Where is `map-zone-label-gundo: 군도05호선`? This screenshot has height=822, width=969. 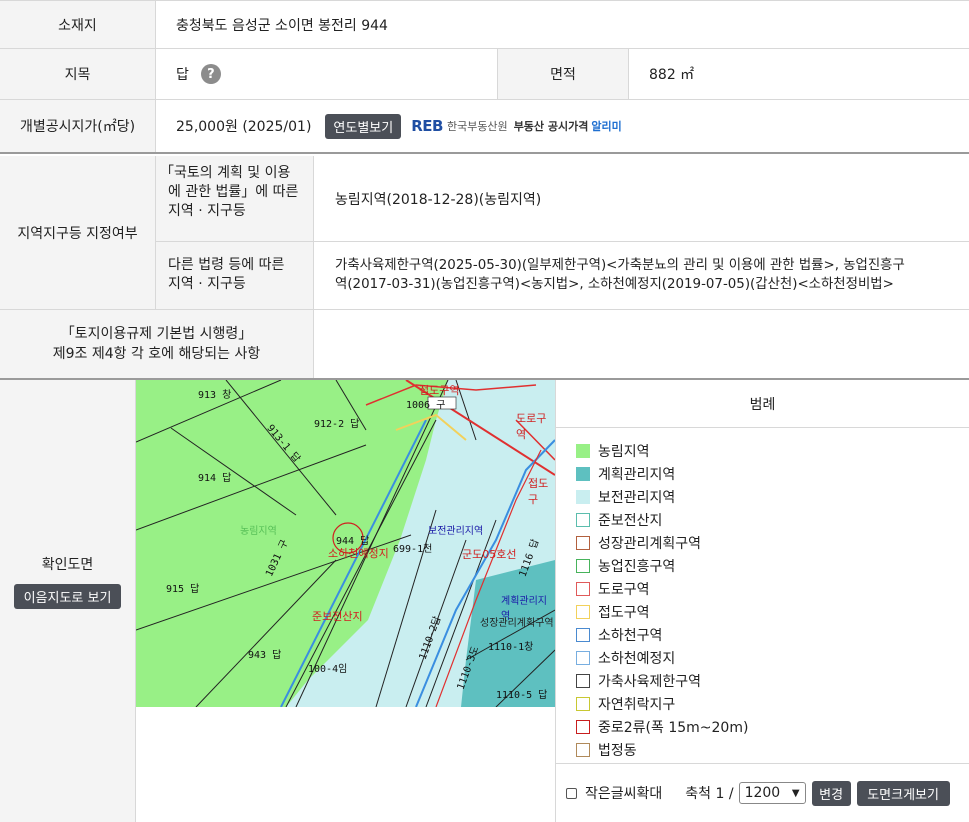 map-zone-label-gundo: 군도05호선 is located at coordinates (489, 554).